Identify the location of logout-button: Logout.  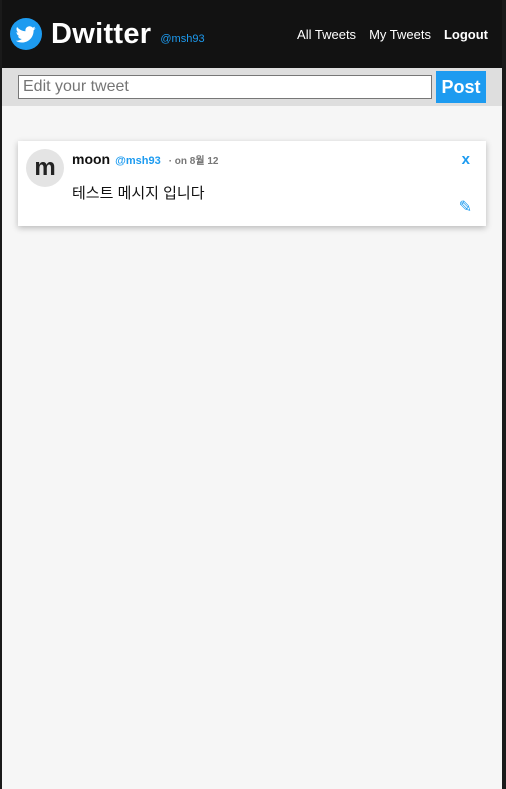
(466, 34).